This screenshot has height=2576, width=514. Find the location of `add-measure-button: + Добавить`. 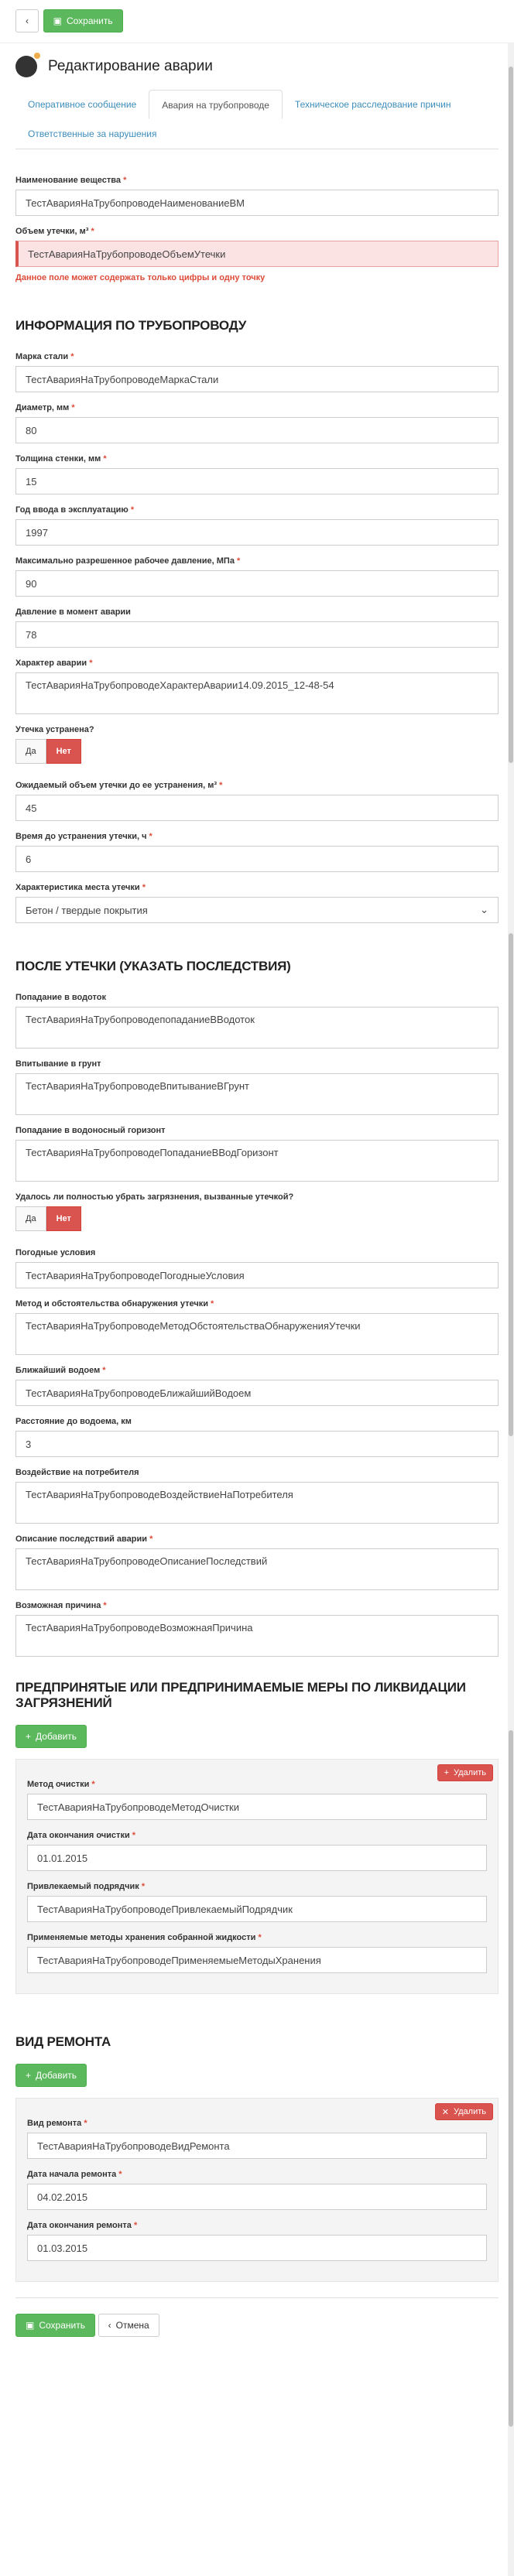

add-measure-button: + Добавить is located at coordinates (51, 1737).